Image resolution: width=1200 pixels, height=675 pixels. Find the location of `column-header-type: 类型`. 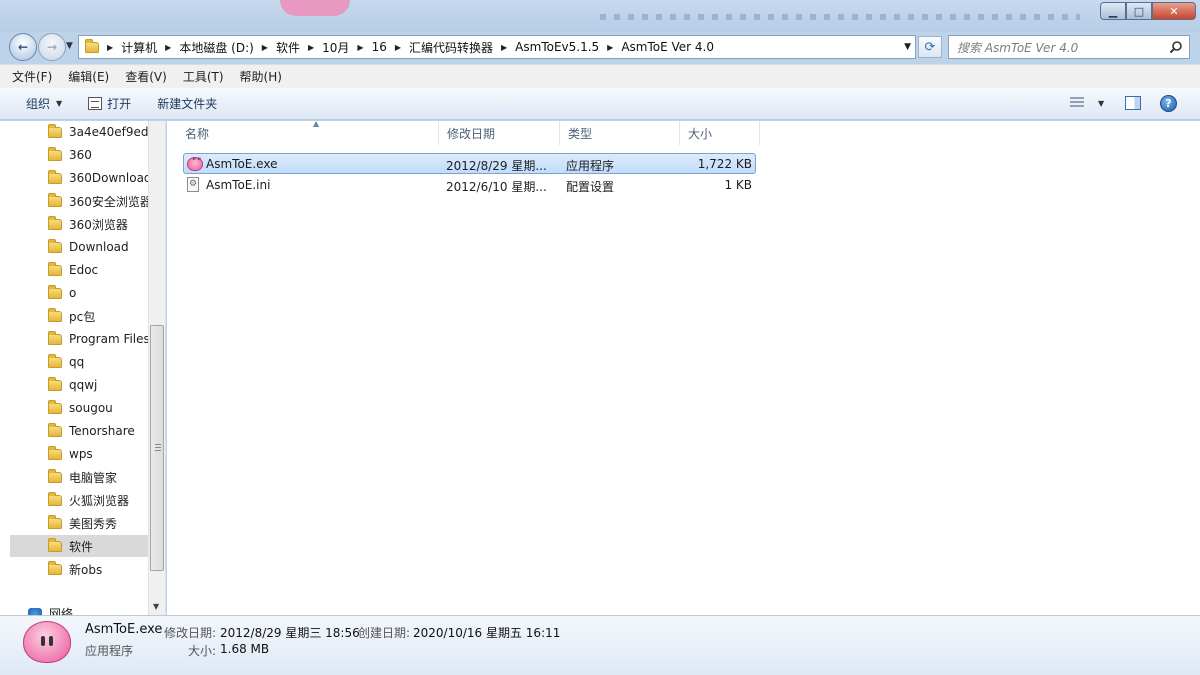

column-header-type: 类型 is located at coordinates (620, 133).